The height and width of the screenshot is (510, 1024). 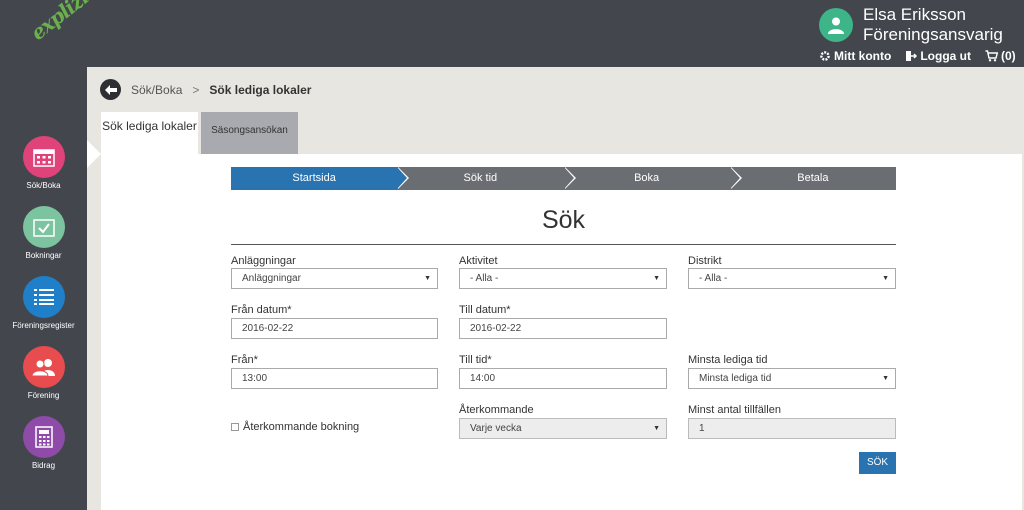 I want to click on user-role: Föreningsansvarig, so click(x=933, y=34).